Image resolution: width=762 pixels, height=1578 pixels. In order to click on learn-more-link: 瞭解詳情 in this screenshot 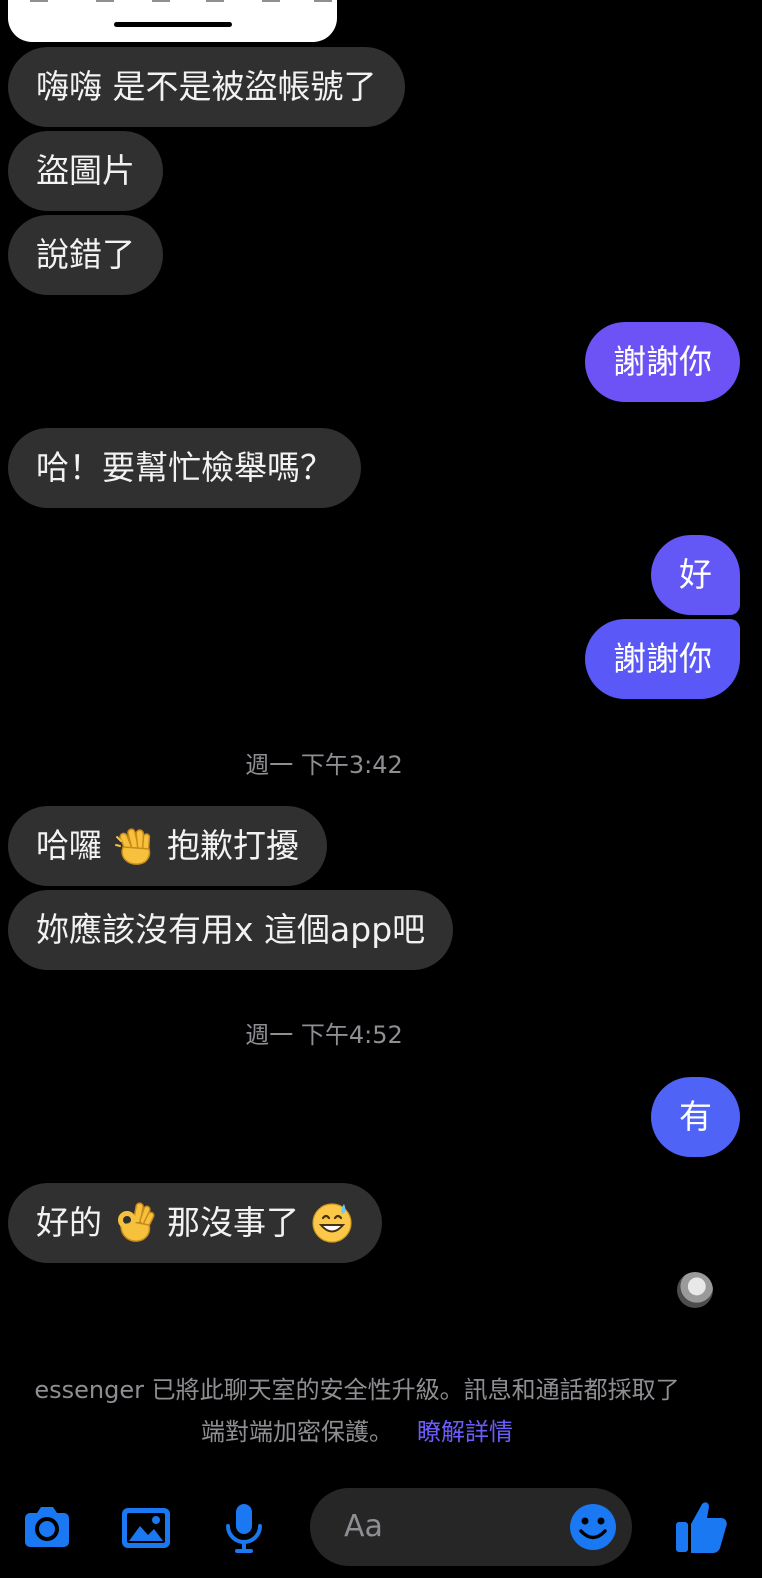, I will do `click(465, 1432)`.